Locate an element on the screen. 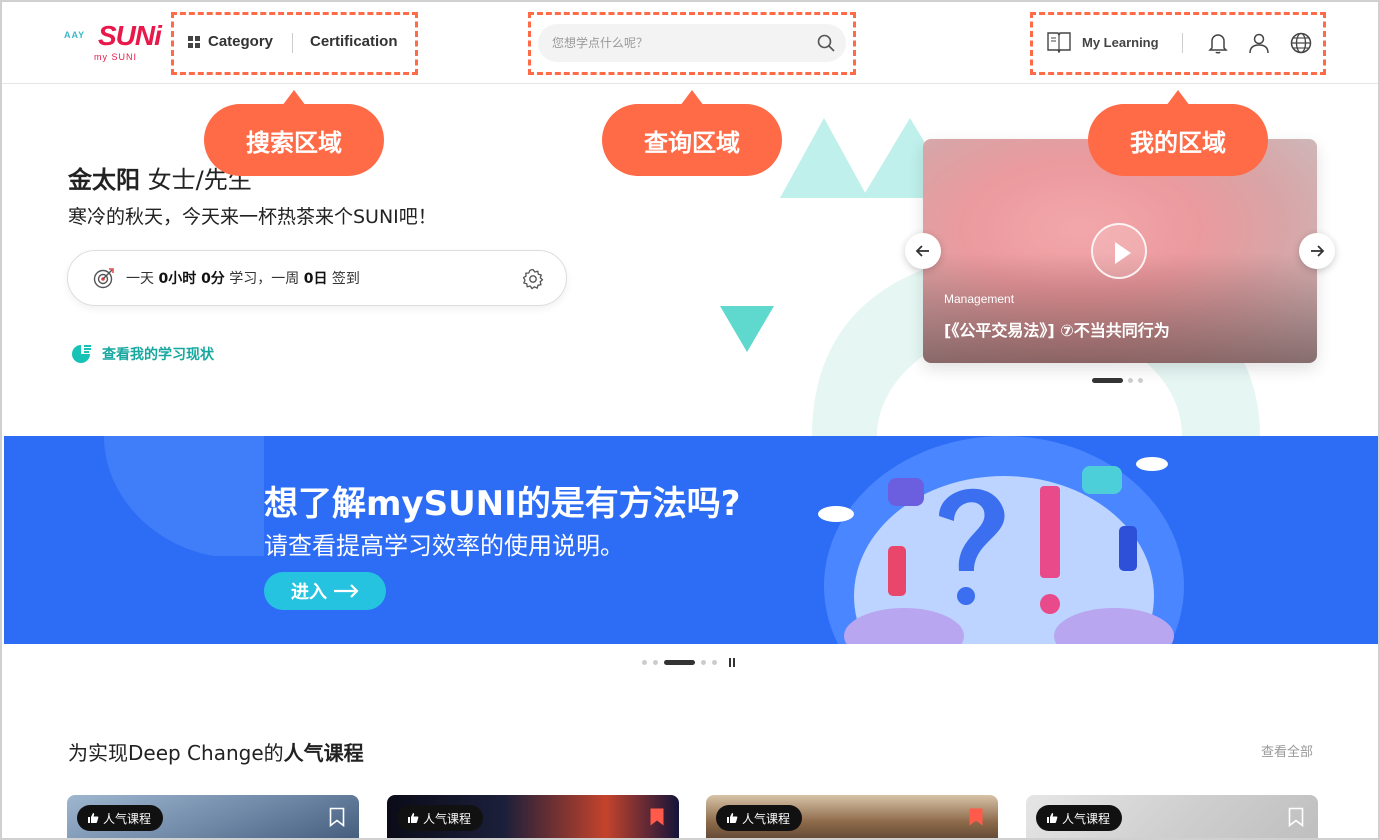  featured-title: [《公平交易法》] ⑦不当共同行为 is located at coordinates (1057, 330).